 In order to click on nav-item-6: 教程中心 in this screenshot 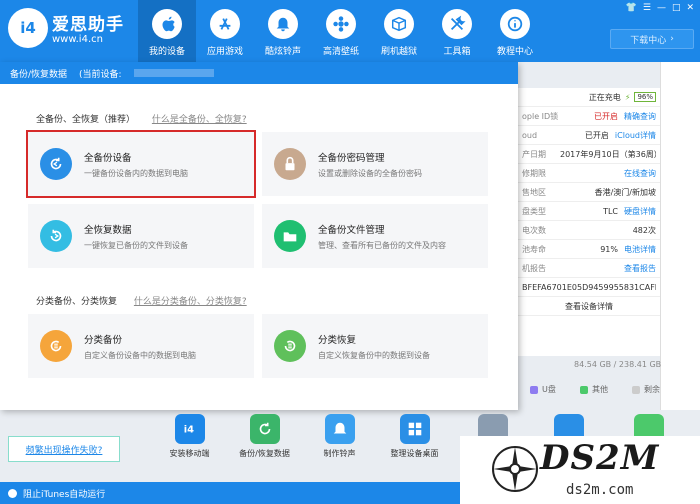, I will do `click(515, 31)`.